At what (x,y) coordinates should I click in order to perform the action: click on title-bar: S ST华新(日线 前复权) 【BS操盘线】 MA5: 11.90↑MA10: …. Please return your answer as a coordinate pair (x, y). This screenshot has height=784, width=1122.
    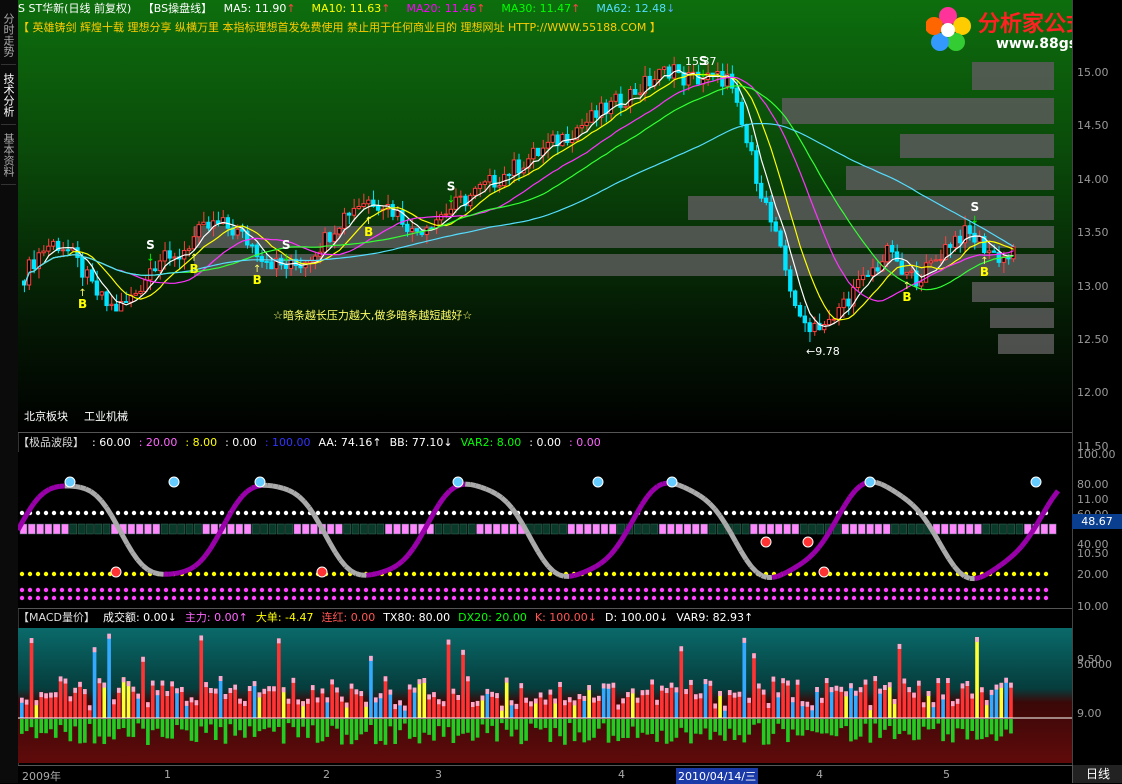
    Looking at the image, I should click on (358, 9).